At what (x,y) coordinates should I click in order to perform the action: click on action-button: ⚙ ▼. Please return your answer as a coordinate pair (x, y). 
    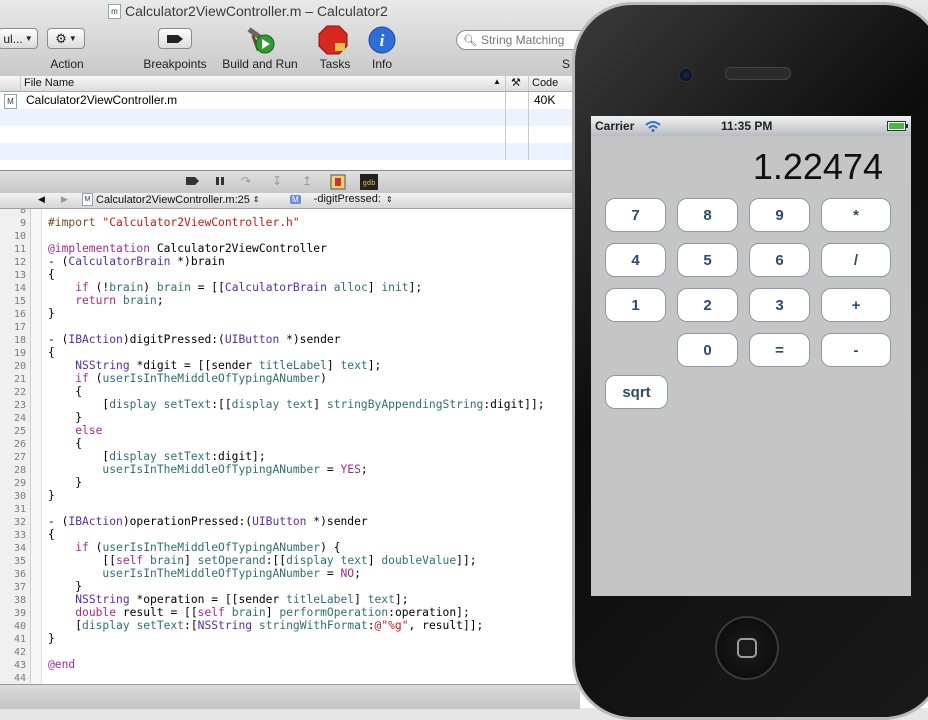
    Looking at the image, I should click on (66, 38).